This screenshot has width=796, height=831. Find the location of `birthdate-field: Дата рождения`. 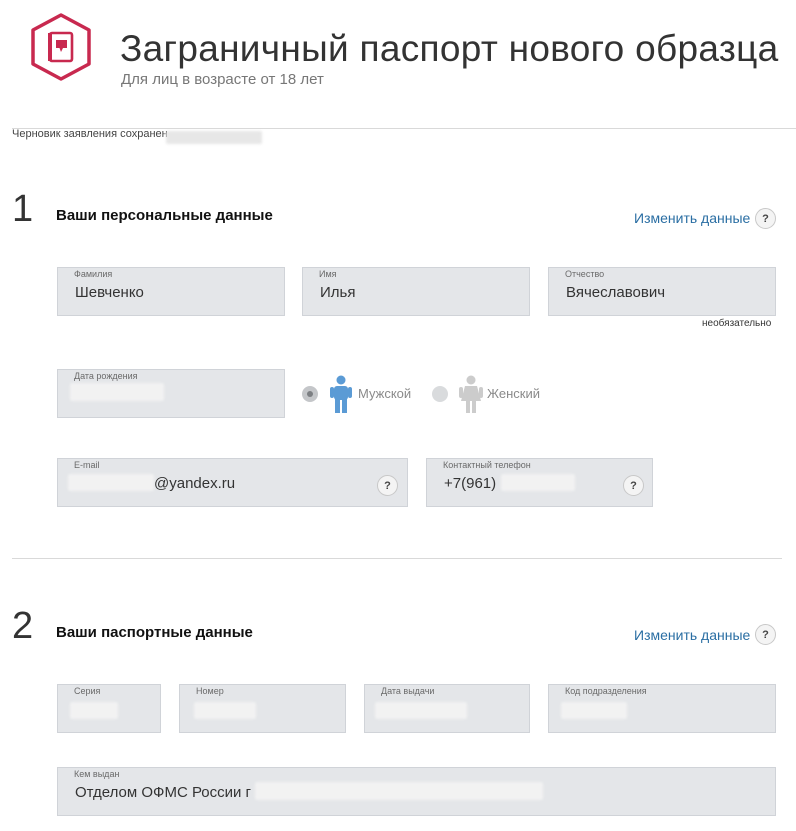

birthdate-field: Дата рождения is located at coordinates (171, 393).